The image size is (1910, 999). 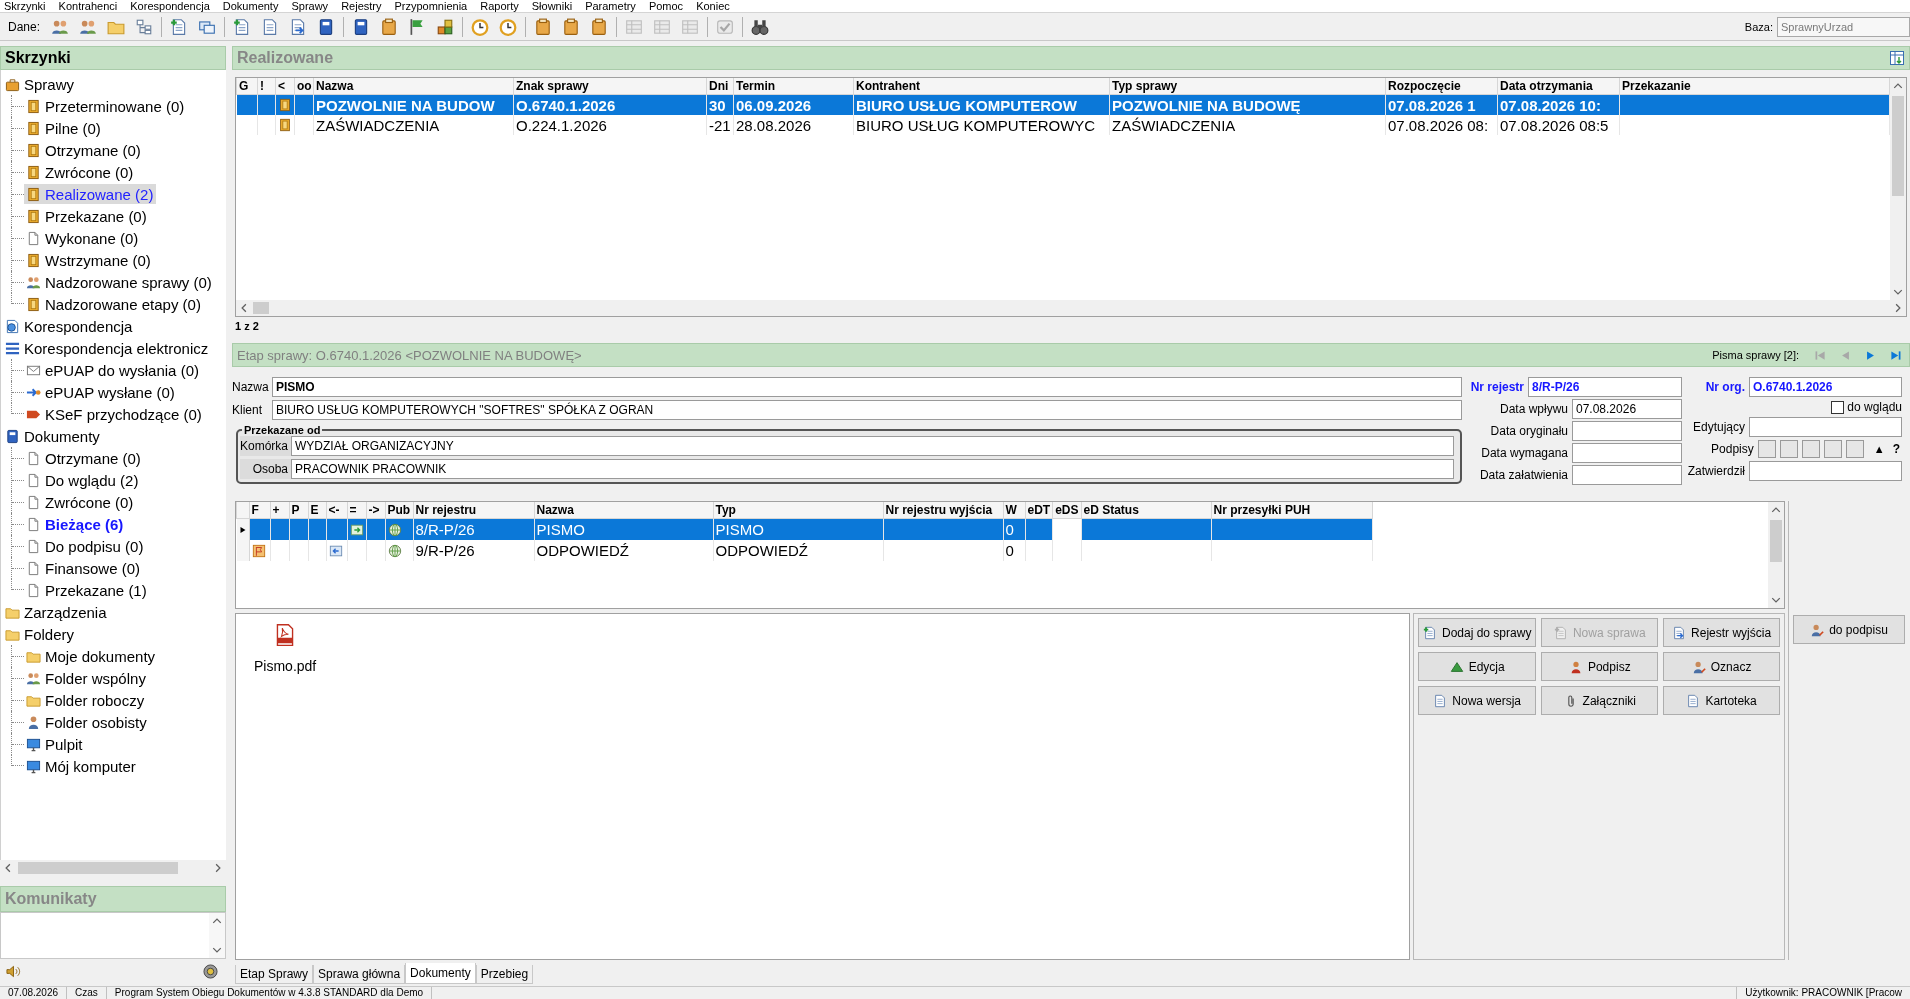 What do you see at coordinates (144, 26) in the screenshot?
I see `org-chart-icon` at bounding box center [144, 26].